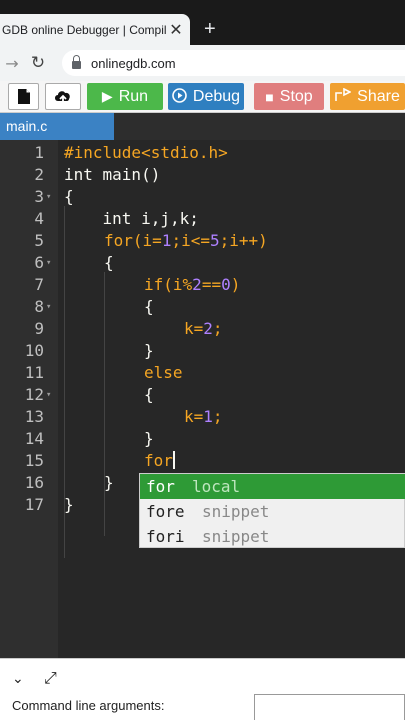 This screenshot has width=405, height=720. What do you see at coordinates (179, 96) in the screenshot?
I see `debug-icon` at bounding box center [179, 96].